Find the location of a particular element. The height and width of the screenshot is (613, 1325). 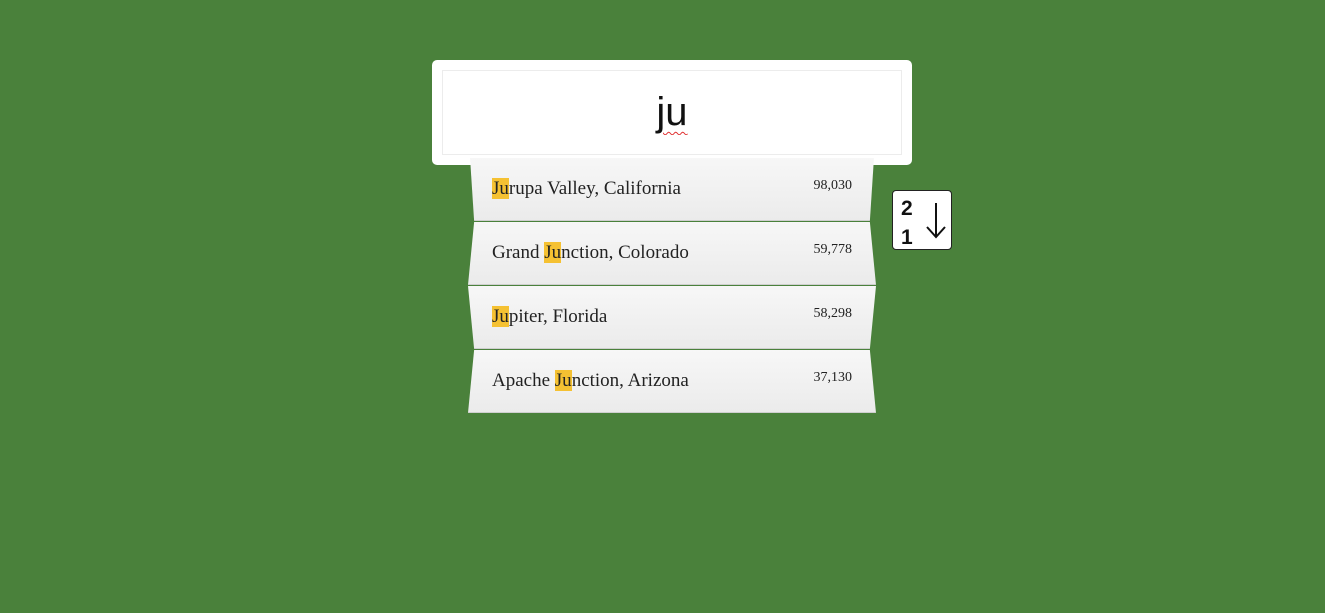

city-name: Apache Junction, Arizona is located at coordinates (590, 380).